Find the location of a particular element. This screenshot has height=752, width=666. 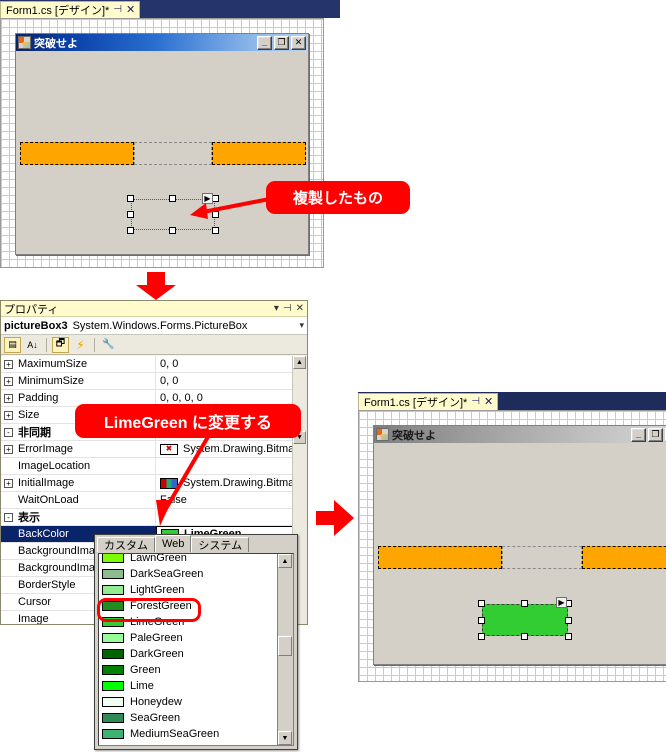

color-item: LightGreen is located at coordinates (188, 590).